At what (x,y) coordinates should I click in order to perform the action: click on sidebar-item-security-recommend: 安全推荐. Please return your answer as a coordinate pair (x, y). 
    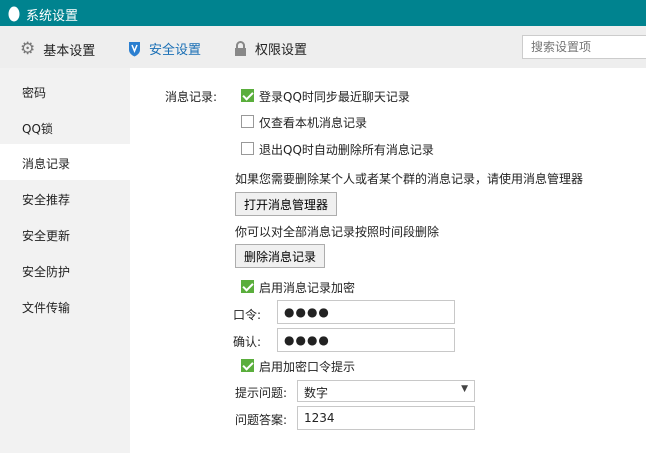
    Looking at the image, I should click on (65, 198).